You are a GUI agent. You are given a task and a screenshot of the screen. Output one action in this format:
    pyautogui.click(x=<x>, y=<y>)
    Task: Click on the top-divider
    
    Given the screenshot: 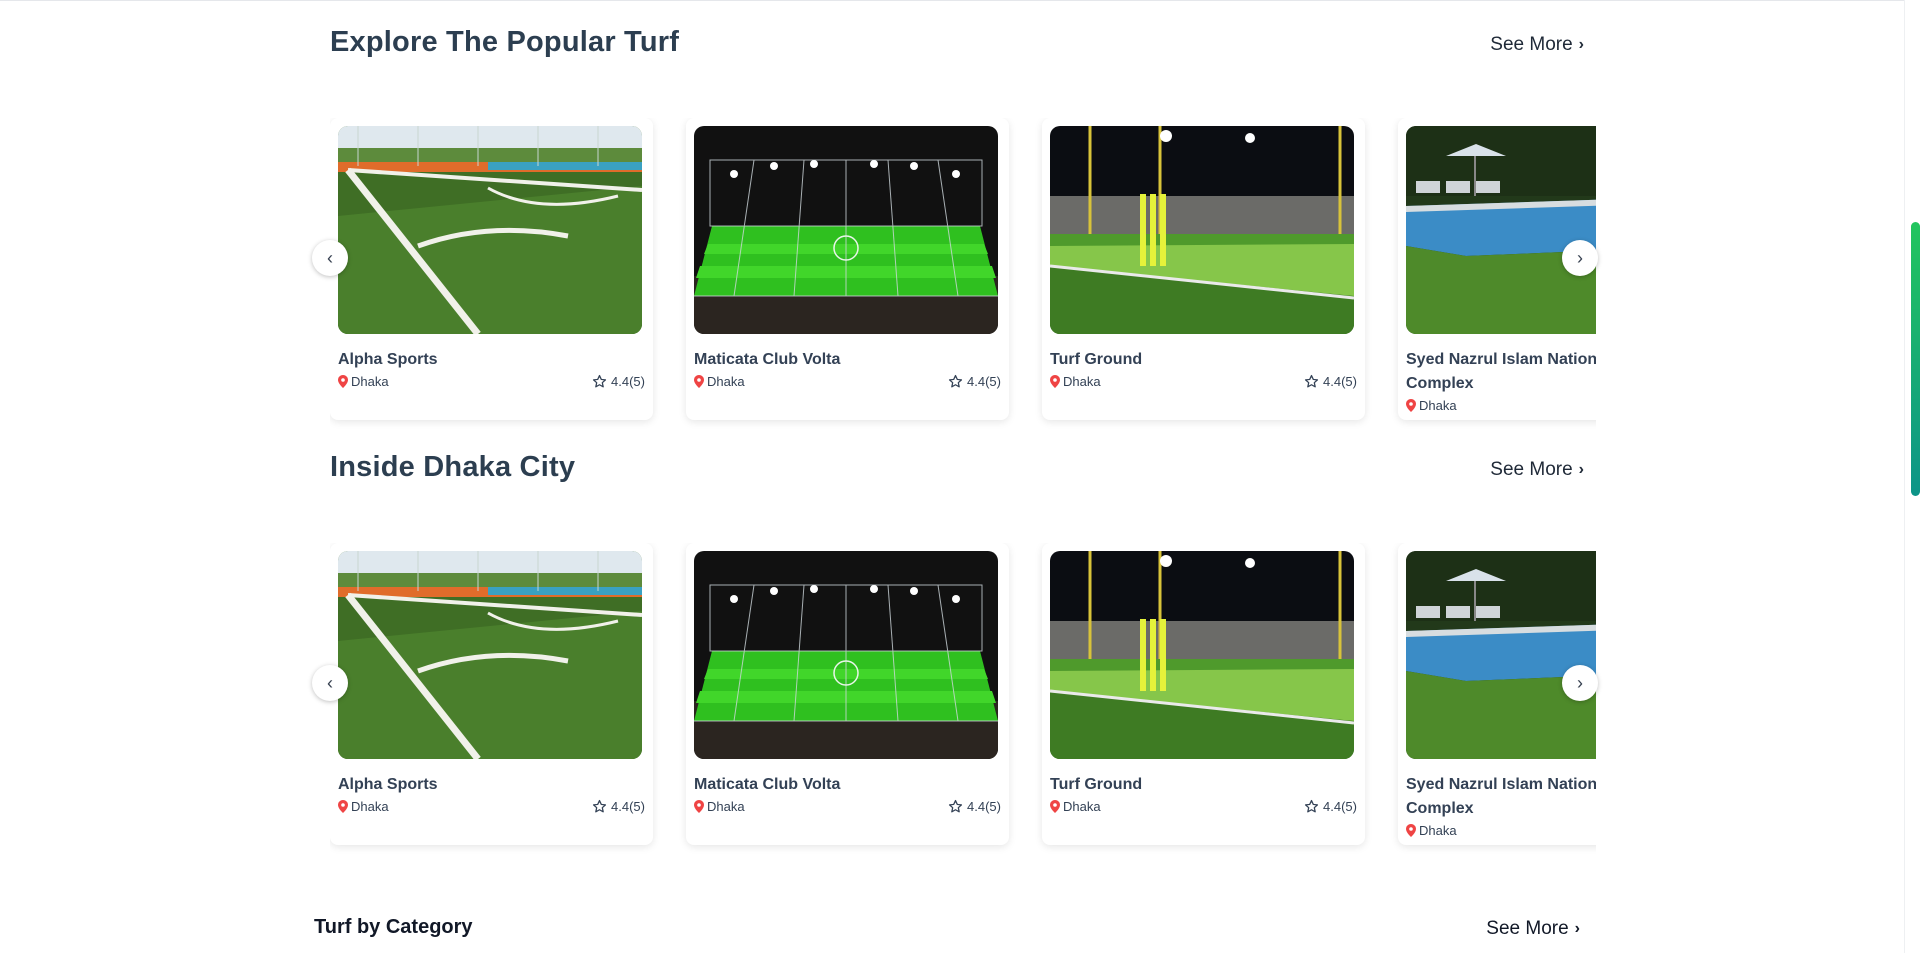 What is the action you would take?
    pyautogui.click(x=952, y=0)
    